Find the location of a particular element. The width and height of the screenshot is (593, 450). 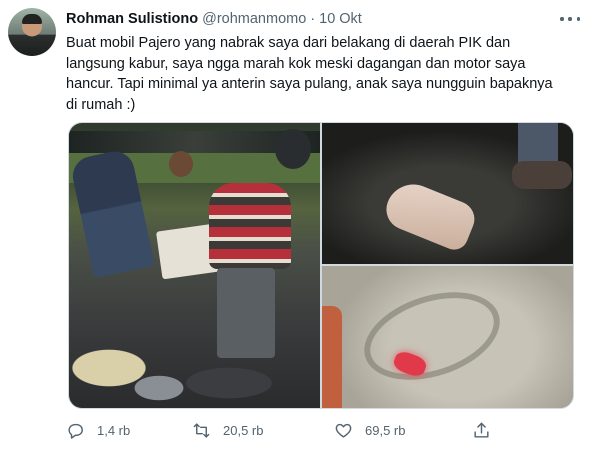

photo-cloth-fold is located at coordinates (432, 336).